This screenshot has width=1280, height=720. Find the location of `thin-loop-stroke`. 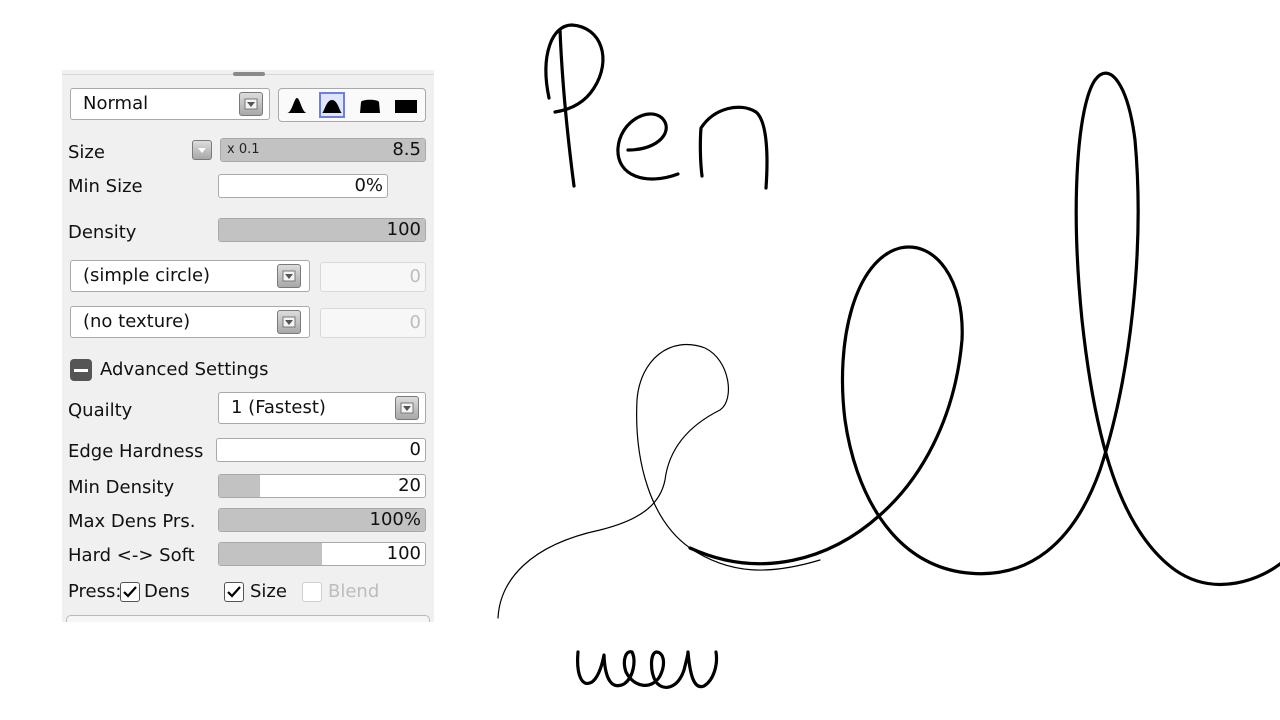

thin-loop-stroke is located at coordinates (659, 481).